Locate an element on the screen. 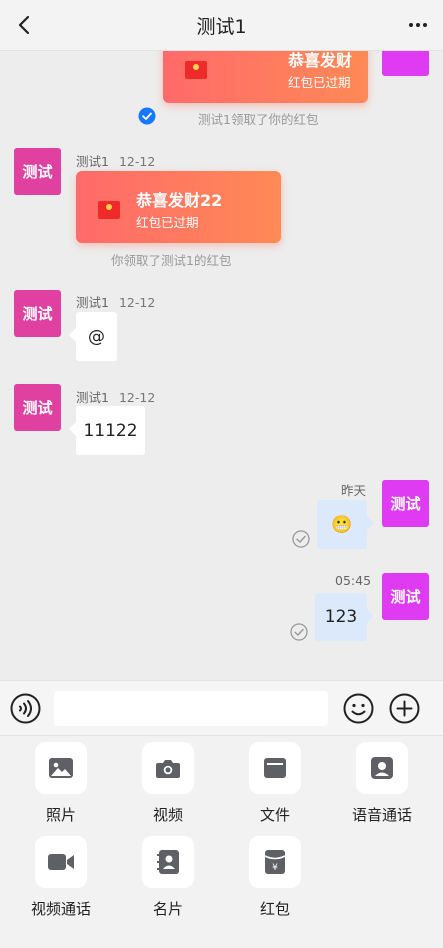 The width and height of the screenshot is (443, 948). red-packet-title: 恭喜发财 is located at coordinates (320, 60).